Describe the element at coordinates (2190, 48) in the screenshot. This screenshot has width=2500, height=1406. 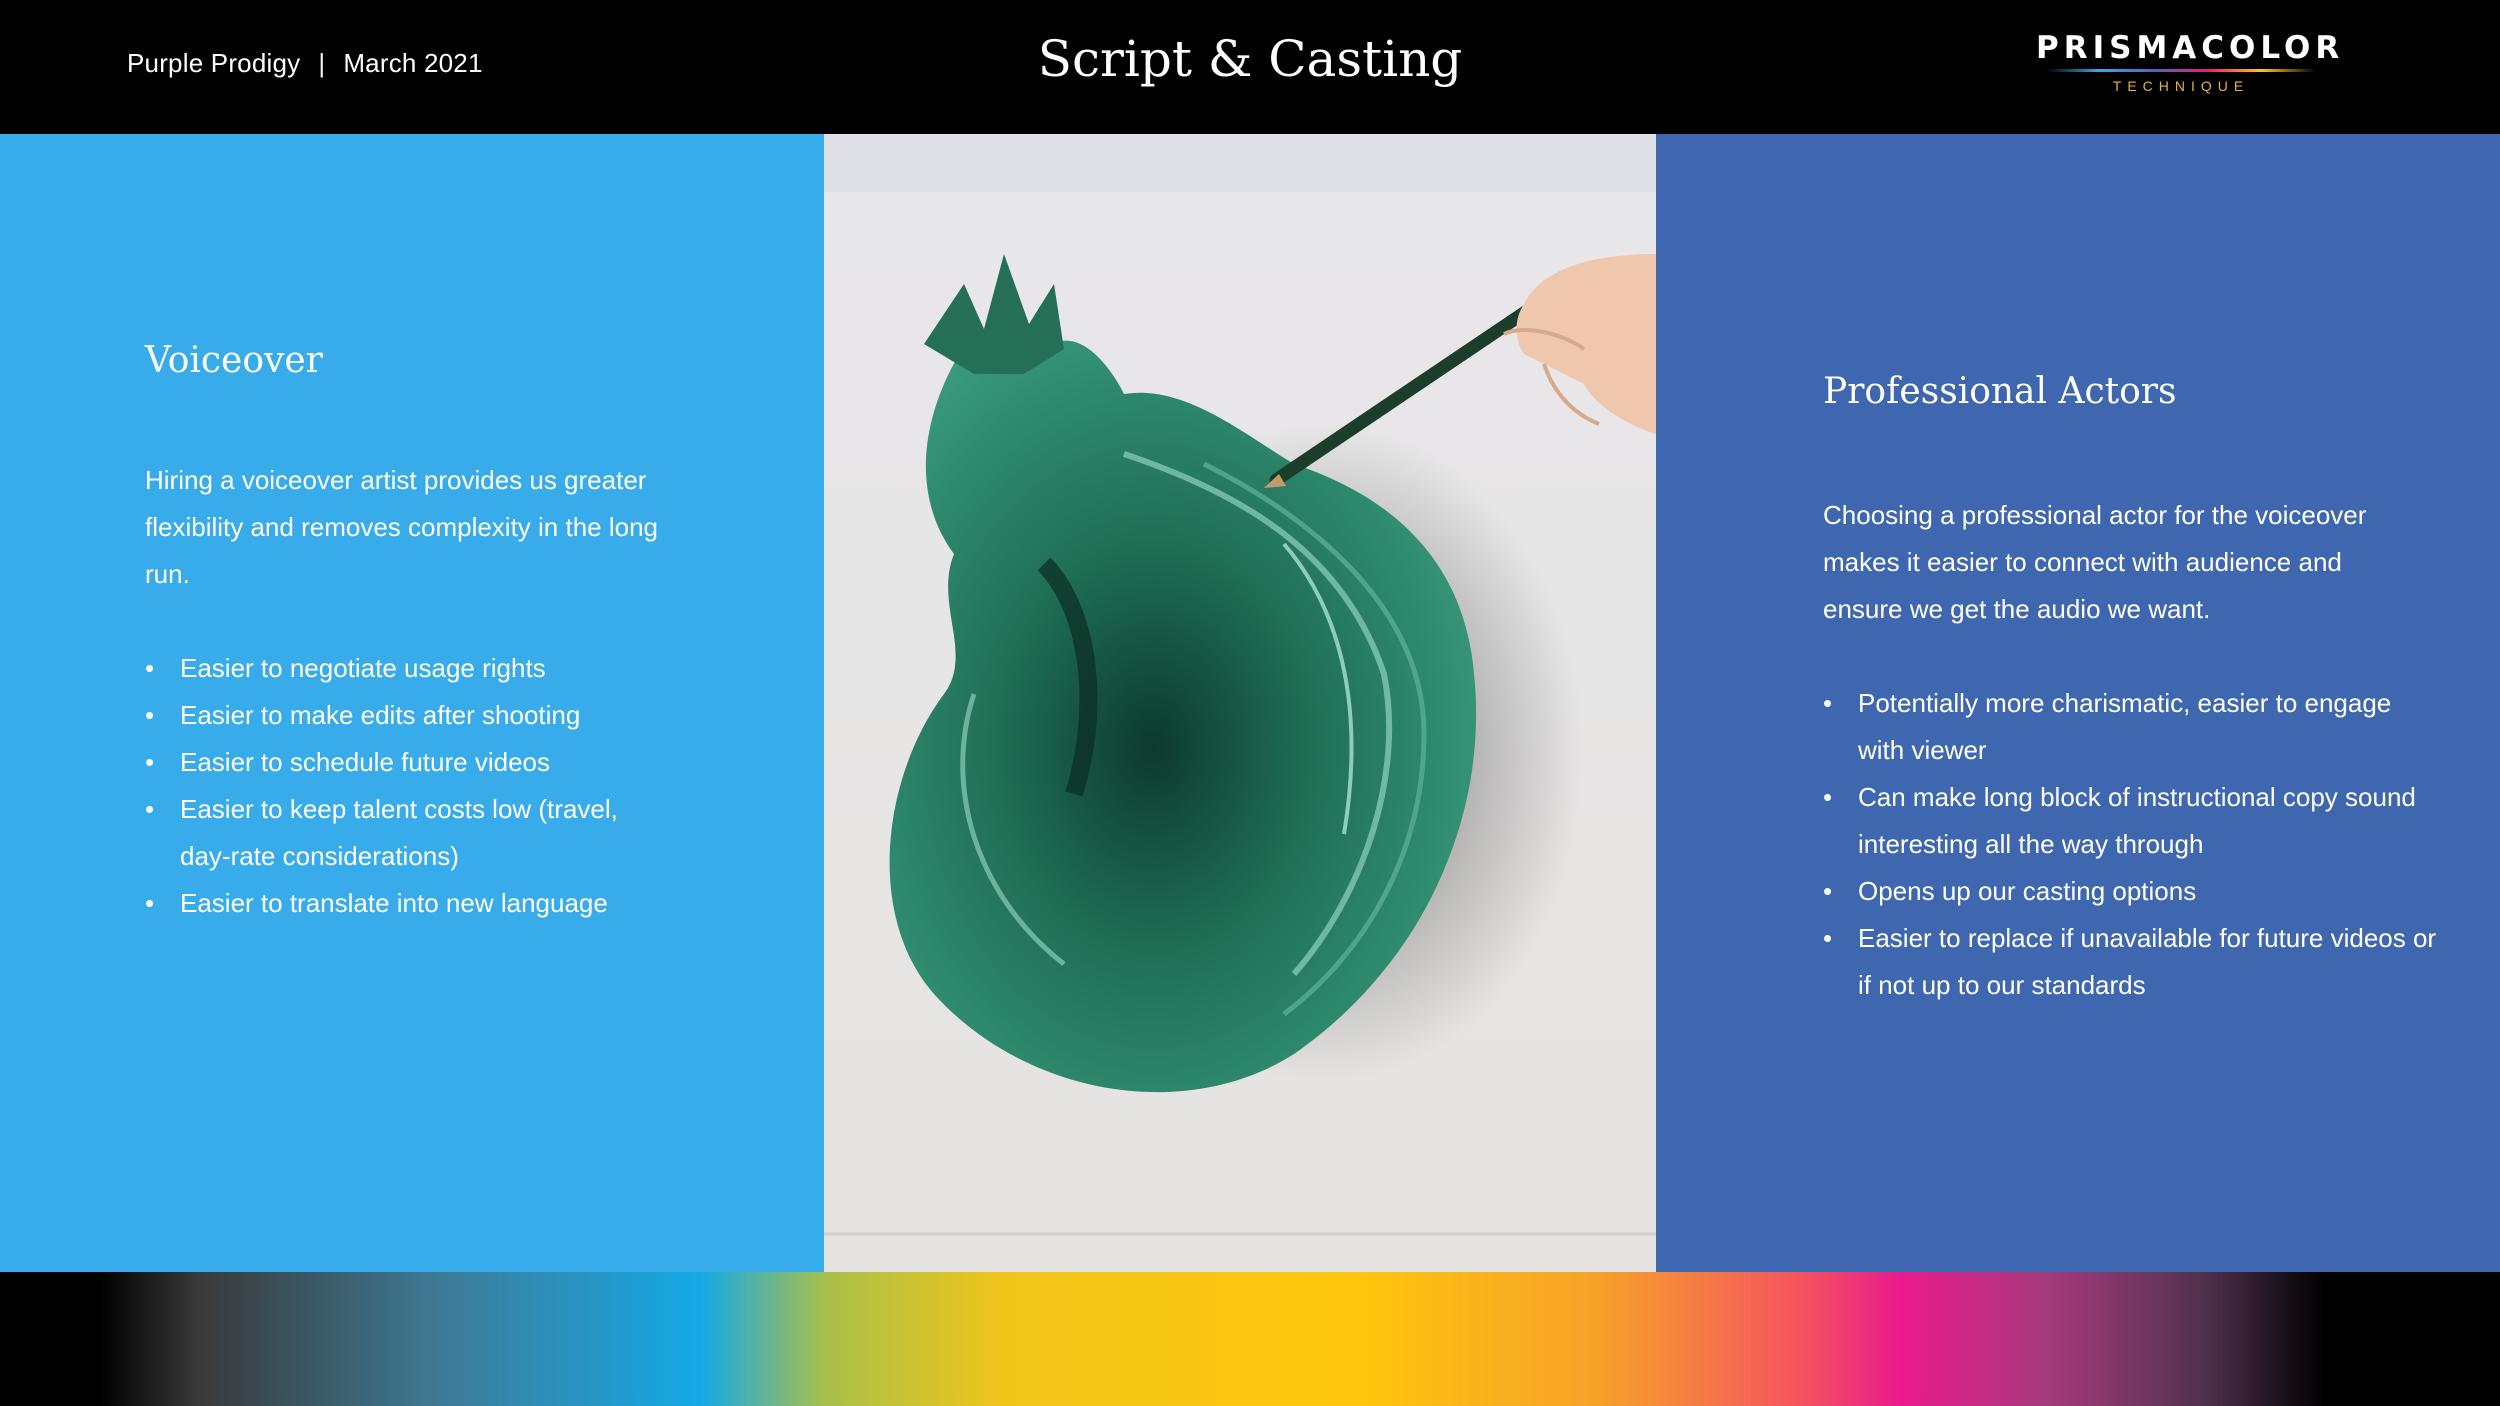
I see `logo-brand-text: PRISMACOLOR` at that location.